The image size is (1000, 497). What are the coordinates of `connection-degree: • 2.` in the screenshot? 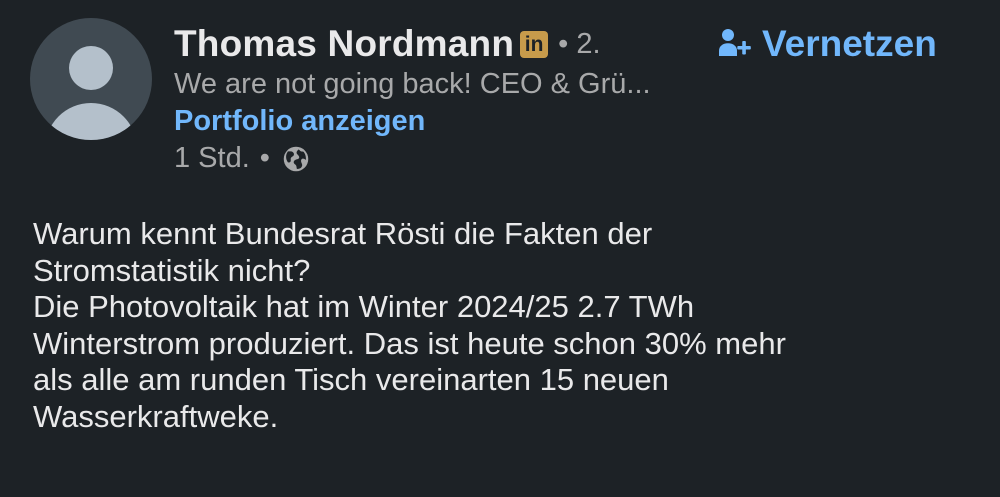 It's located at (579, 43).